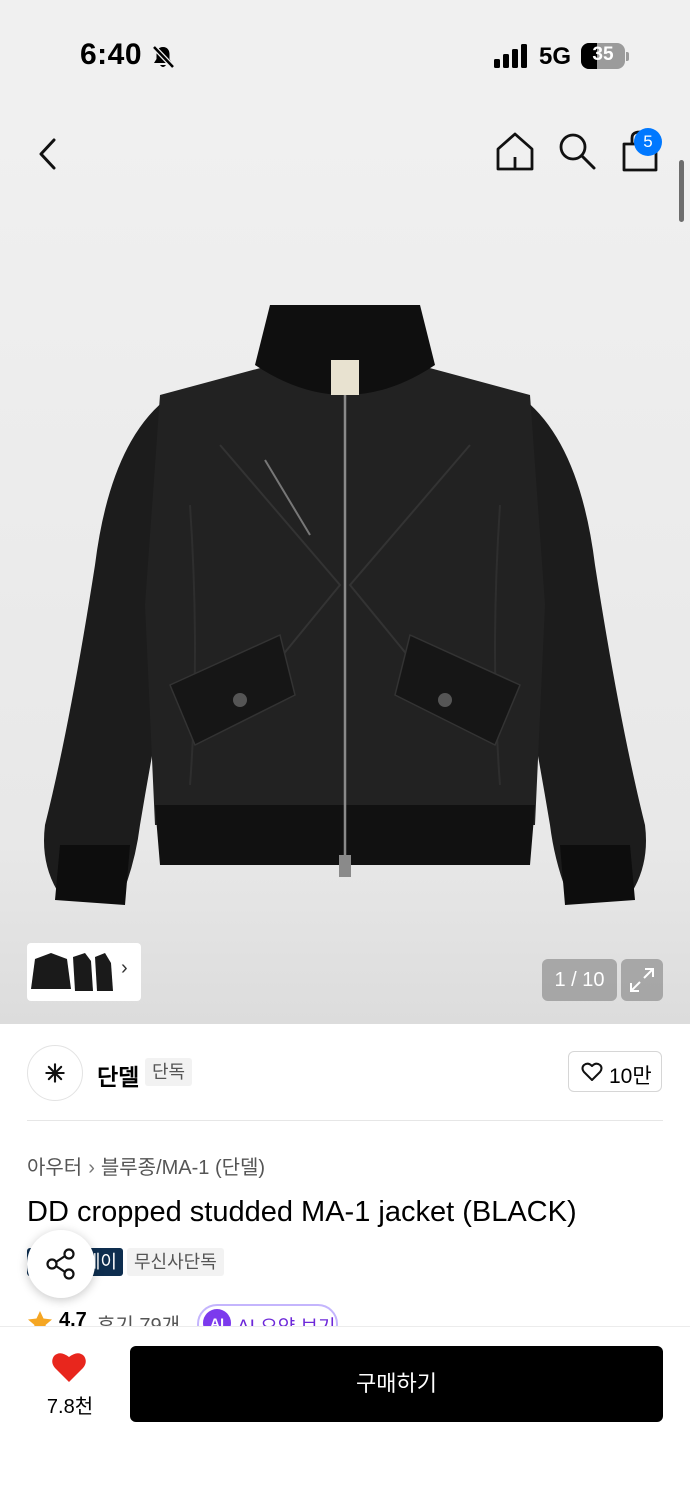 The height and width of the screenshot is (1500, 690). I want to click on search-button, so click(577, 151).